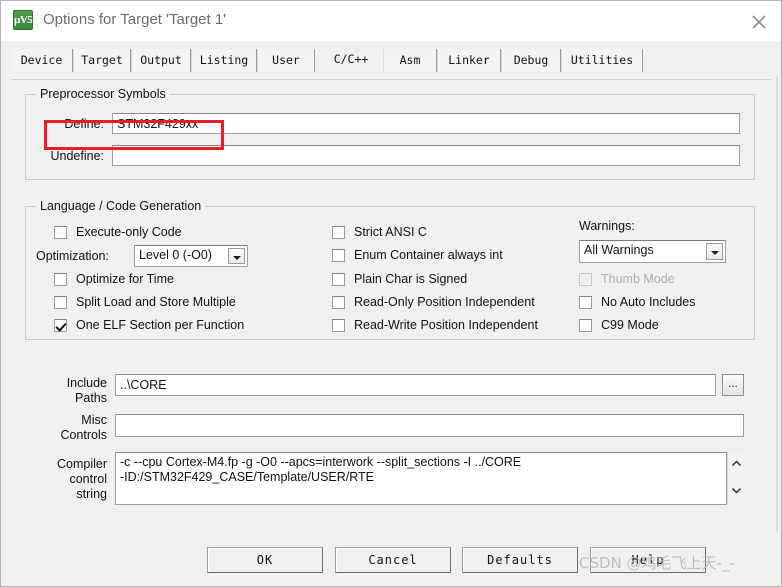 The image size is (782, 587). I want to click on checkbox-c99-mode, so click(585, 325).